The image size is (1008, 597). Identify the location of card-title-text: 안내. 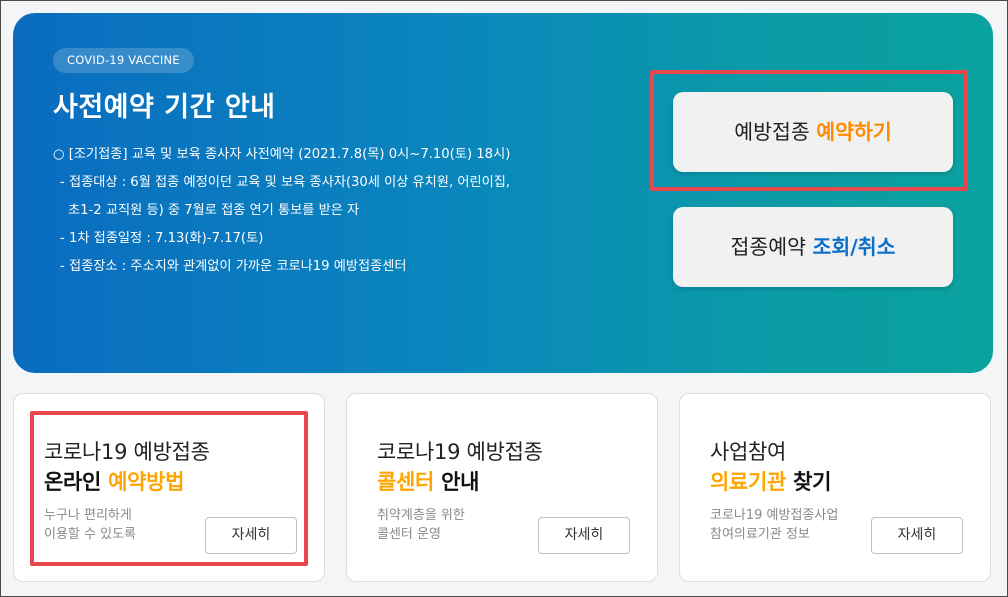
(457, 482).